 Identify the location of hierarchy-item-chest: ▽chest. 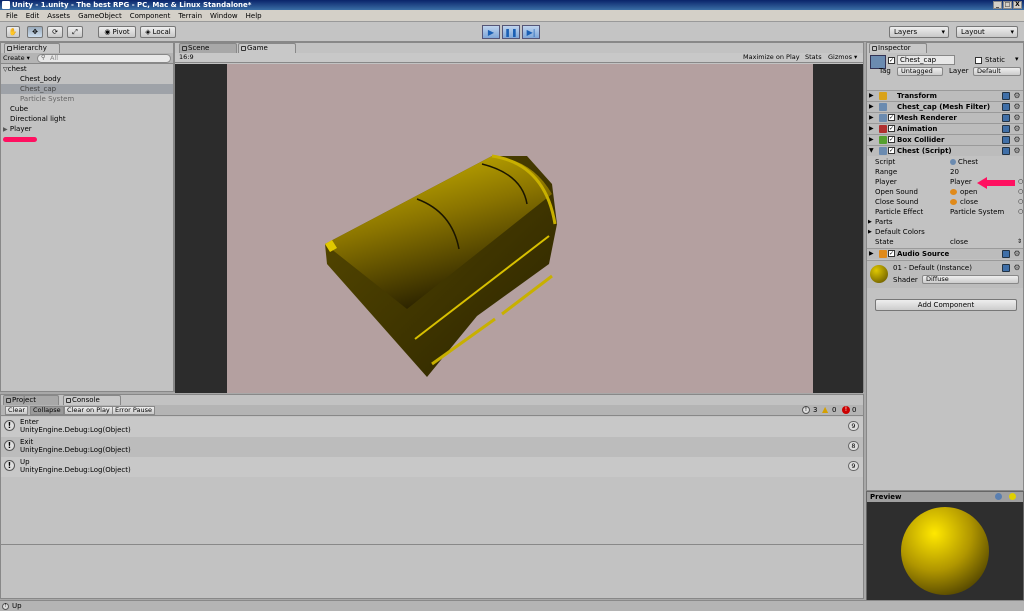
(87, 69).